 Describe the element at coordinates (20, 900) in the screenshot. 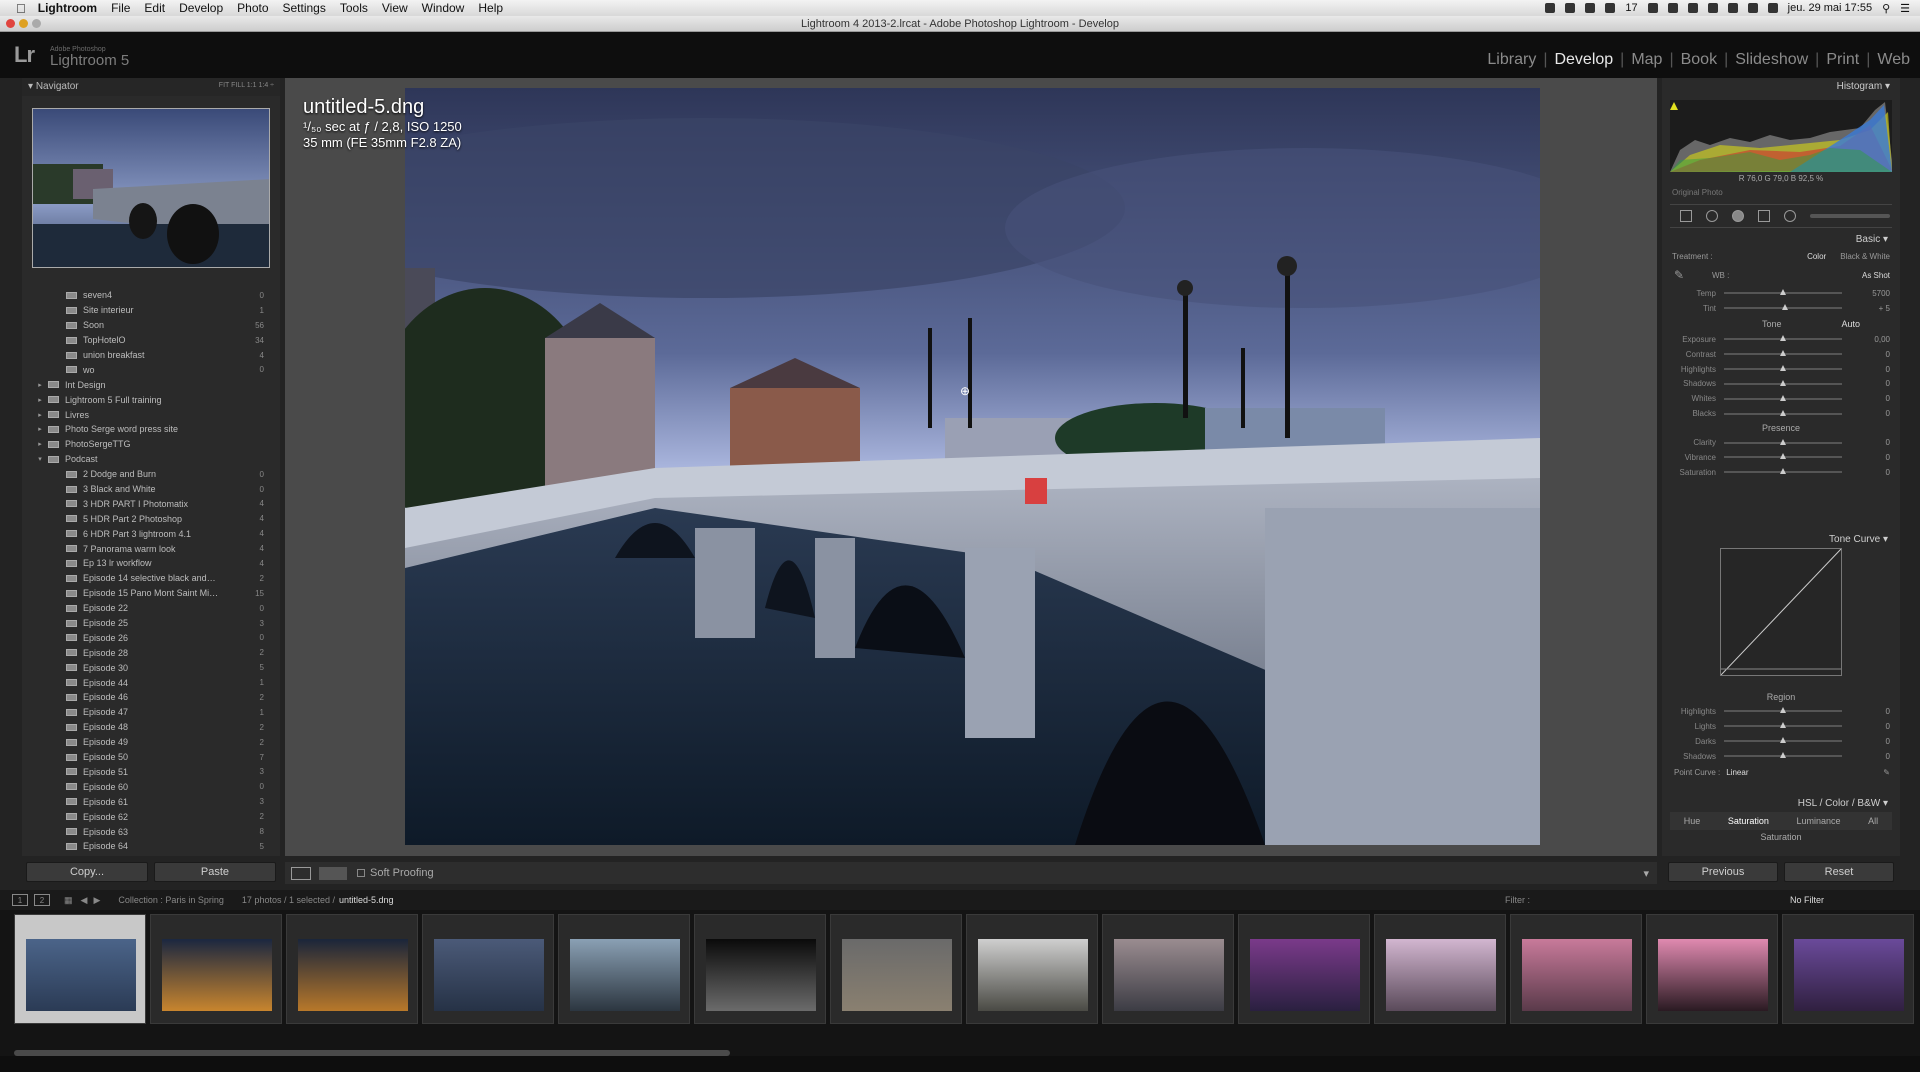

I see `window-1-button: 1` at that location.